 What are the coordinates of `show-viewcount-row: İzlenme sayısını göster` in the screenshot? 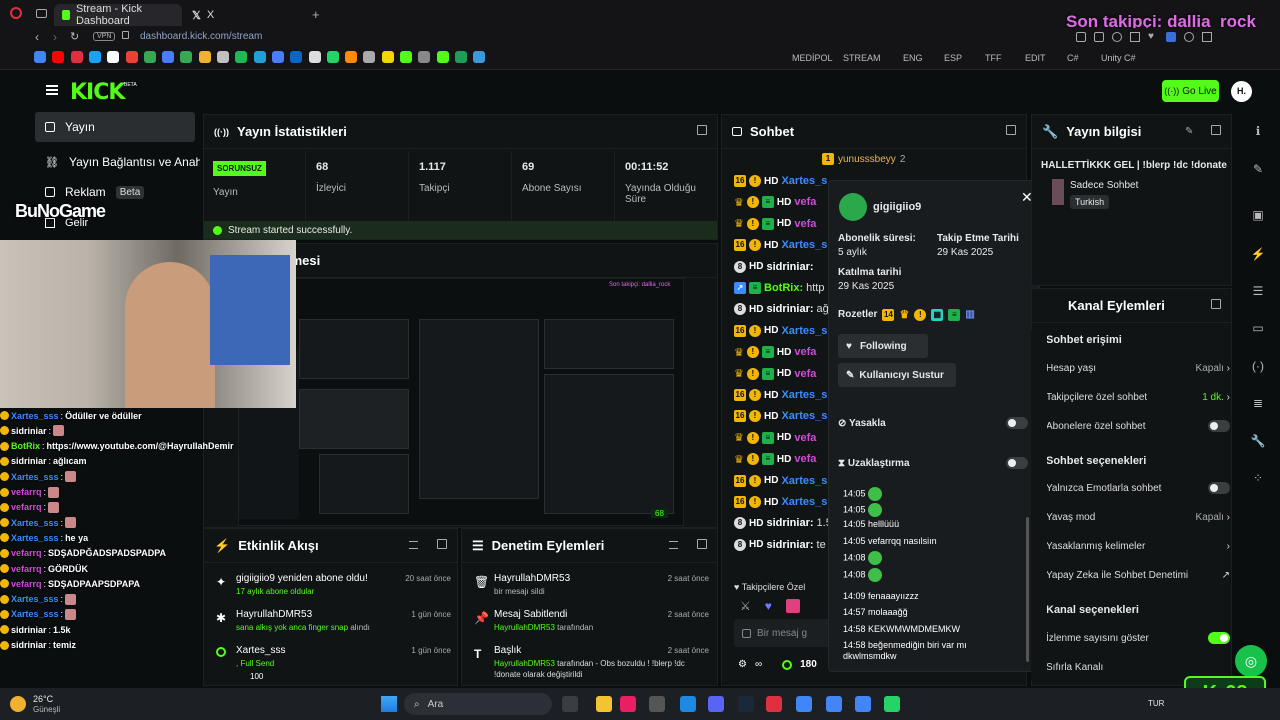 It's located at (1138, 638).